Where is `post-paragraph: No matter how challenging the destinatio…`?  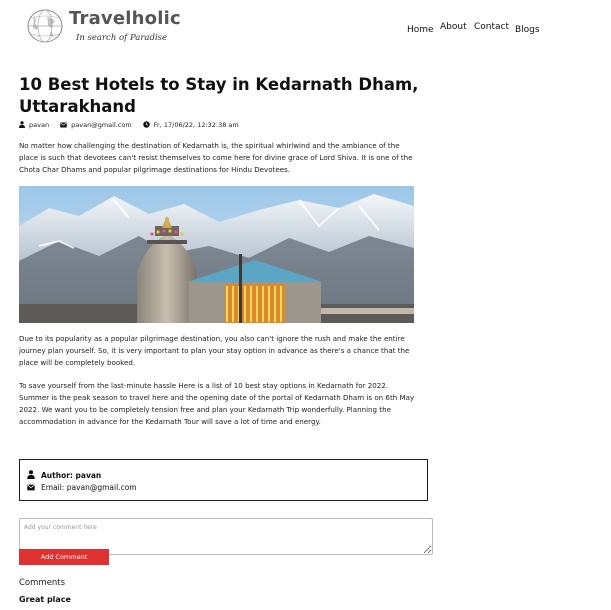 post-paragraph: No matter how challenging the destinatio… is located at coordinates (216, 157).